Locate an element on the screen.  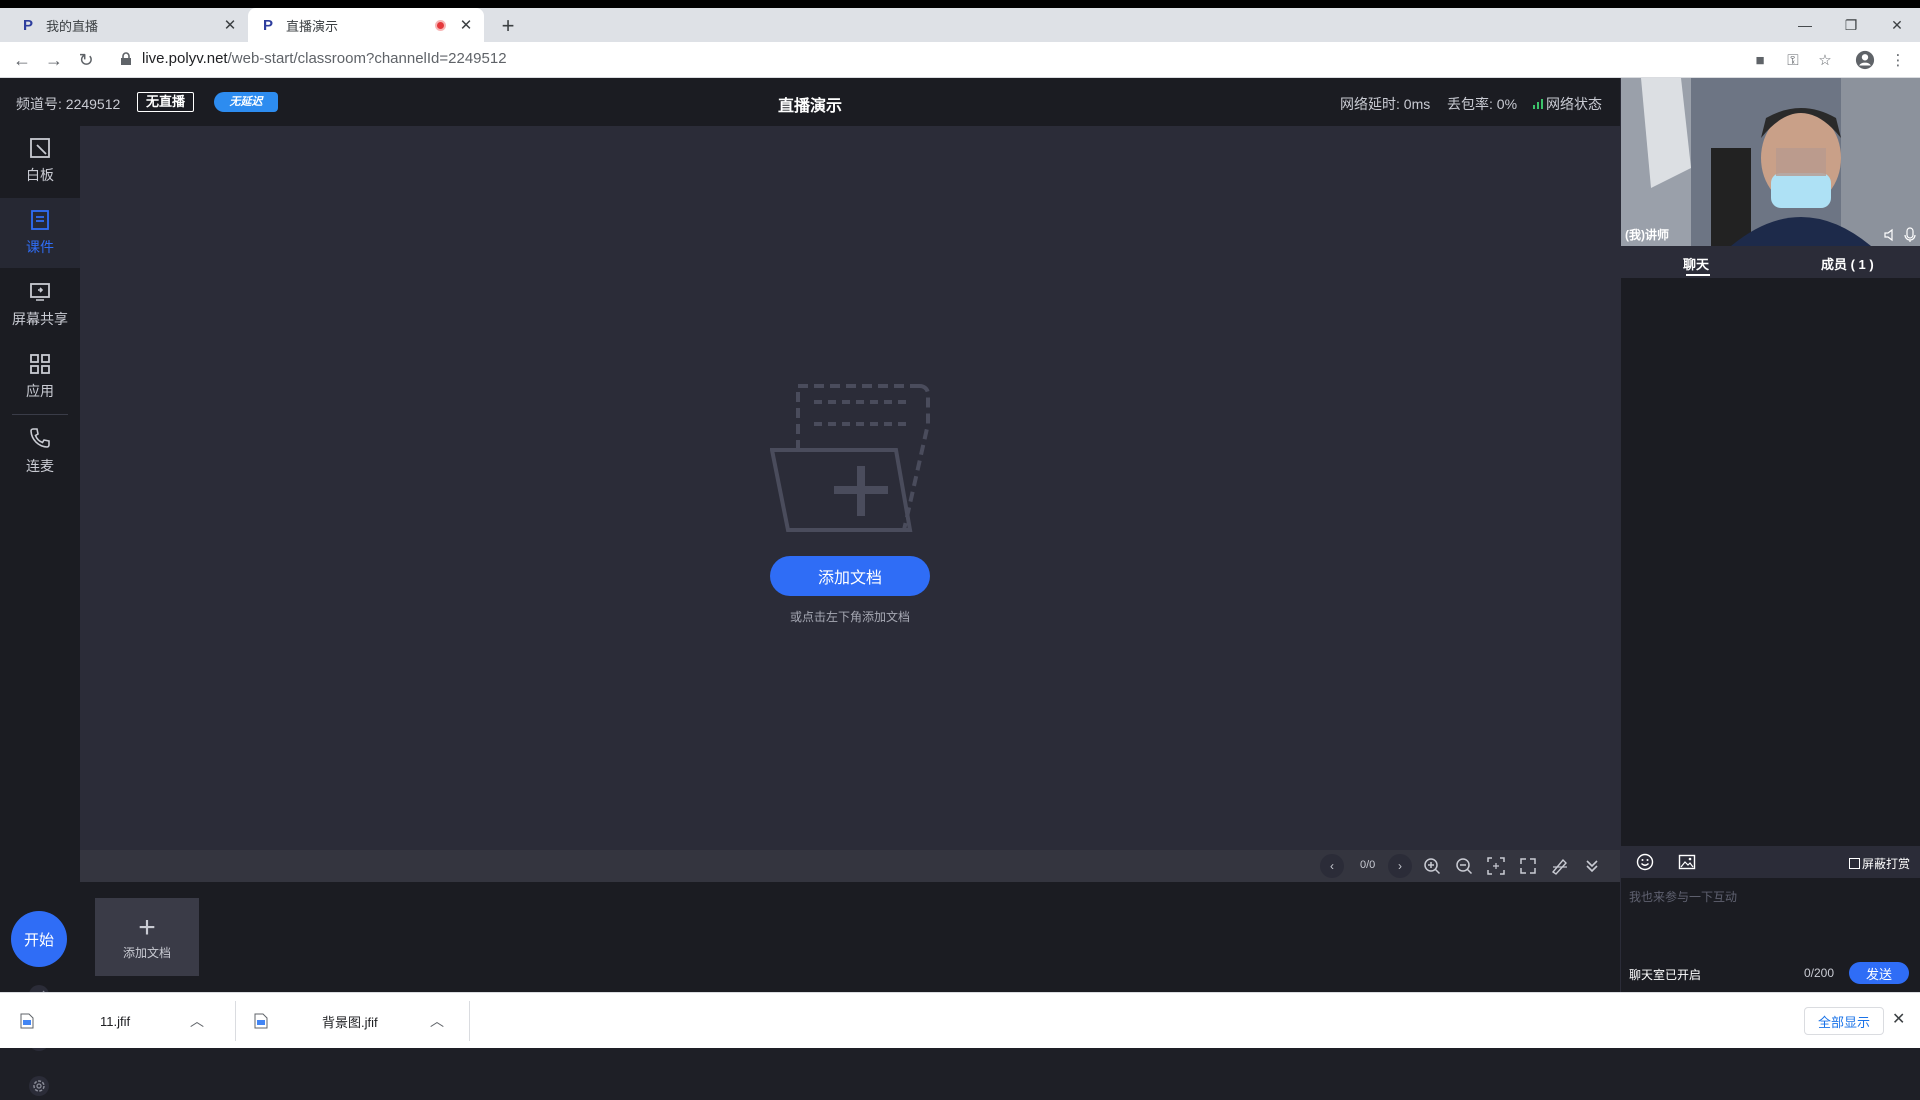
sidebar-item-screen-share: 屏幕共享 is located at coordinates (40, 305).